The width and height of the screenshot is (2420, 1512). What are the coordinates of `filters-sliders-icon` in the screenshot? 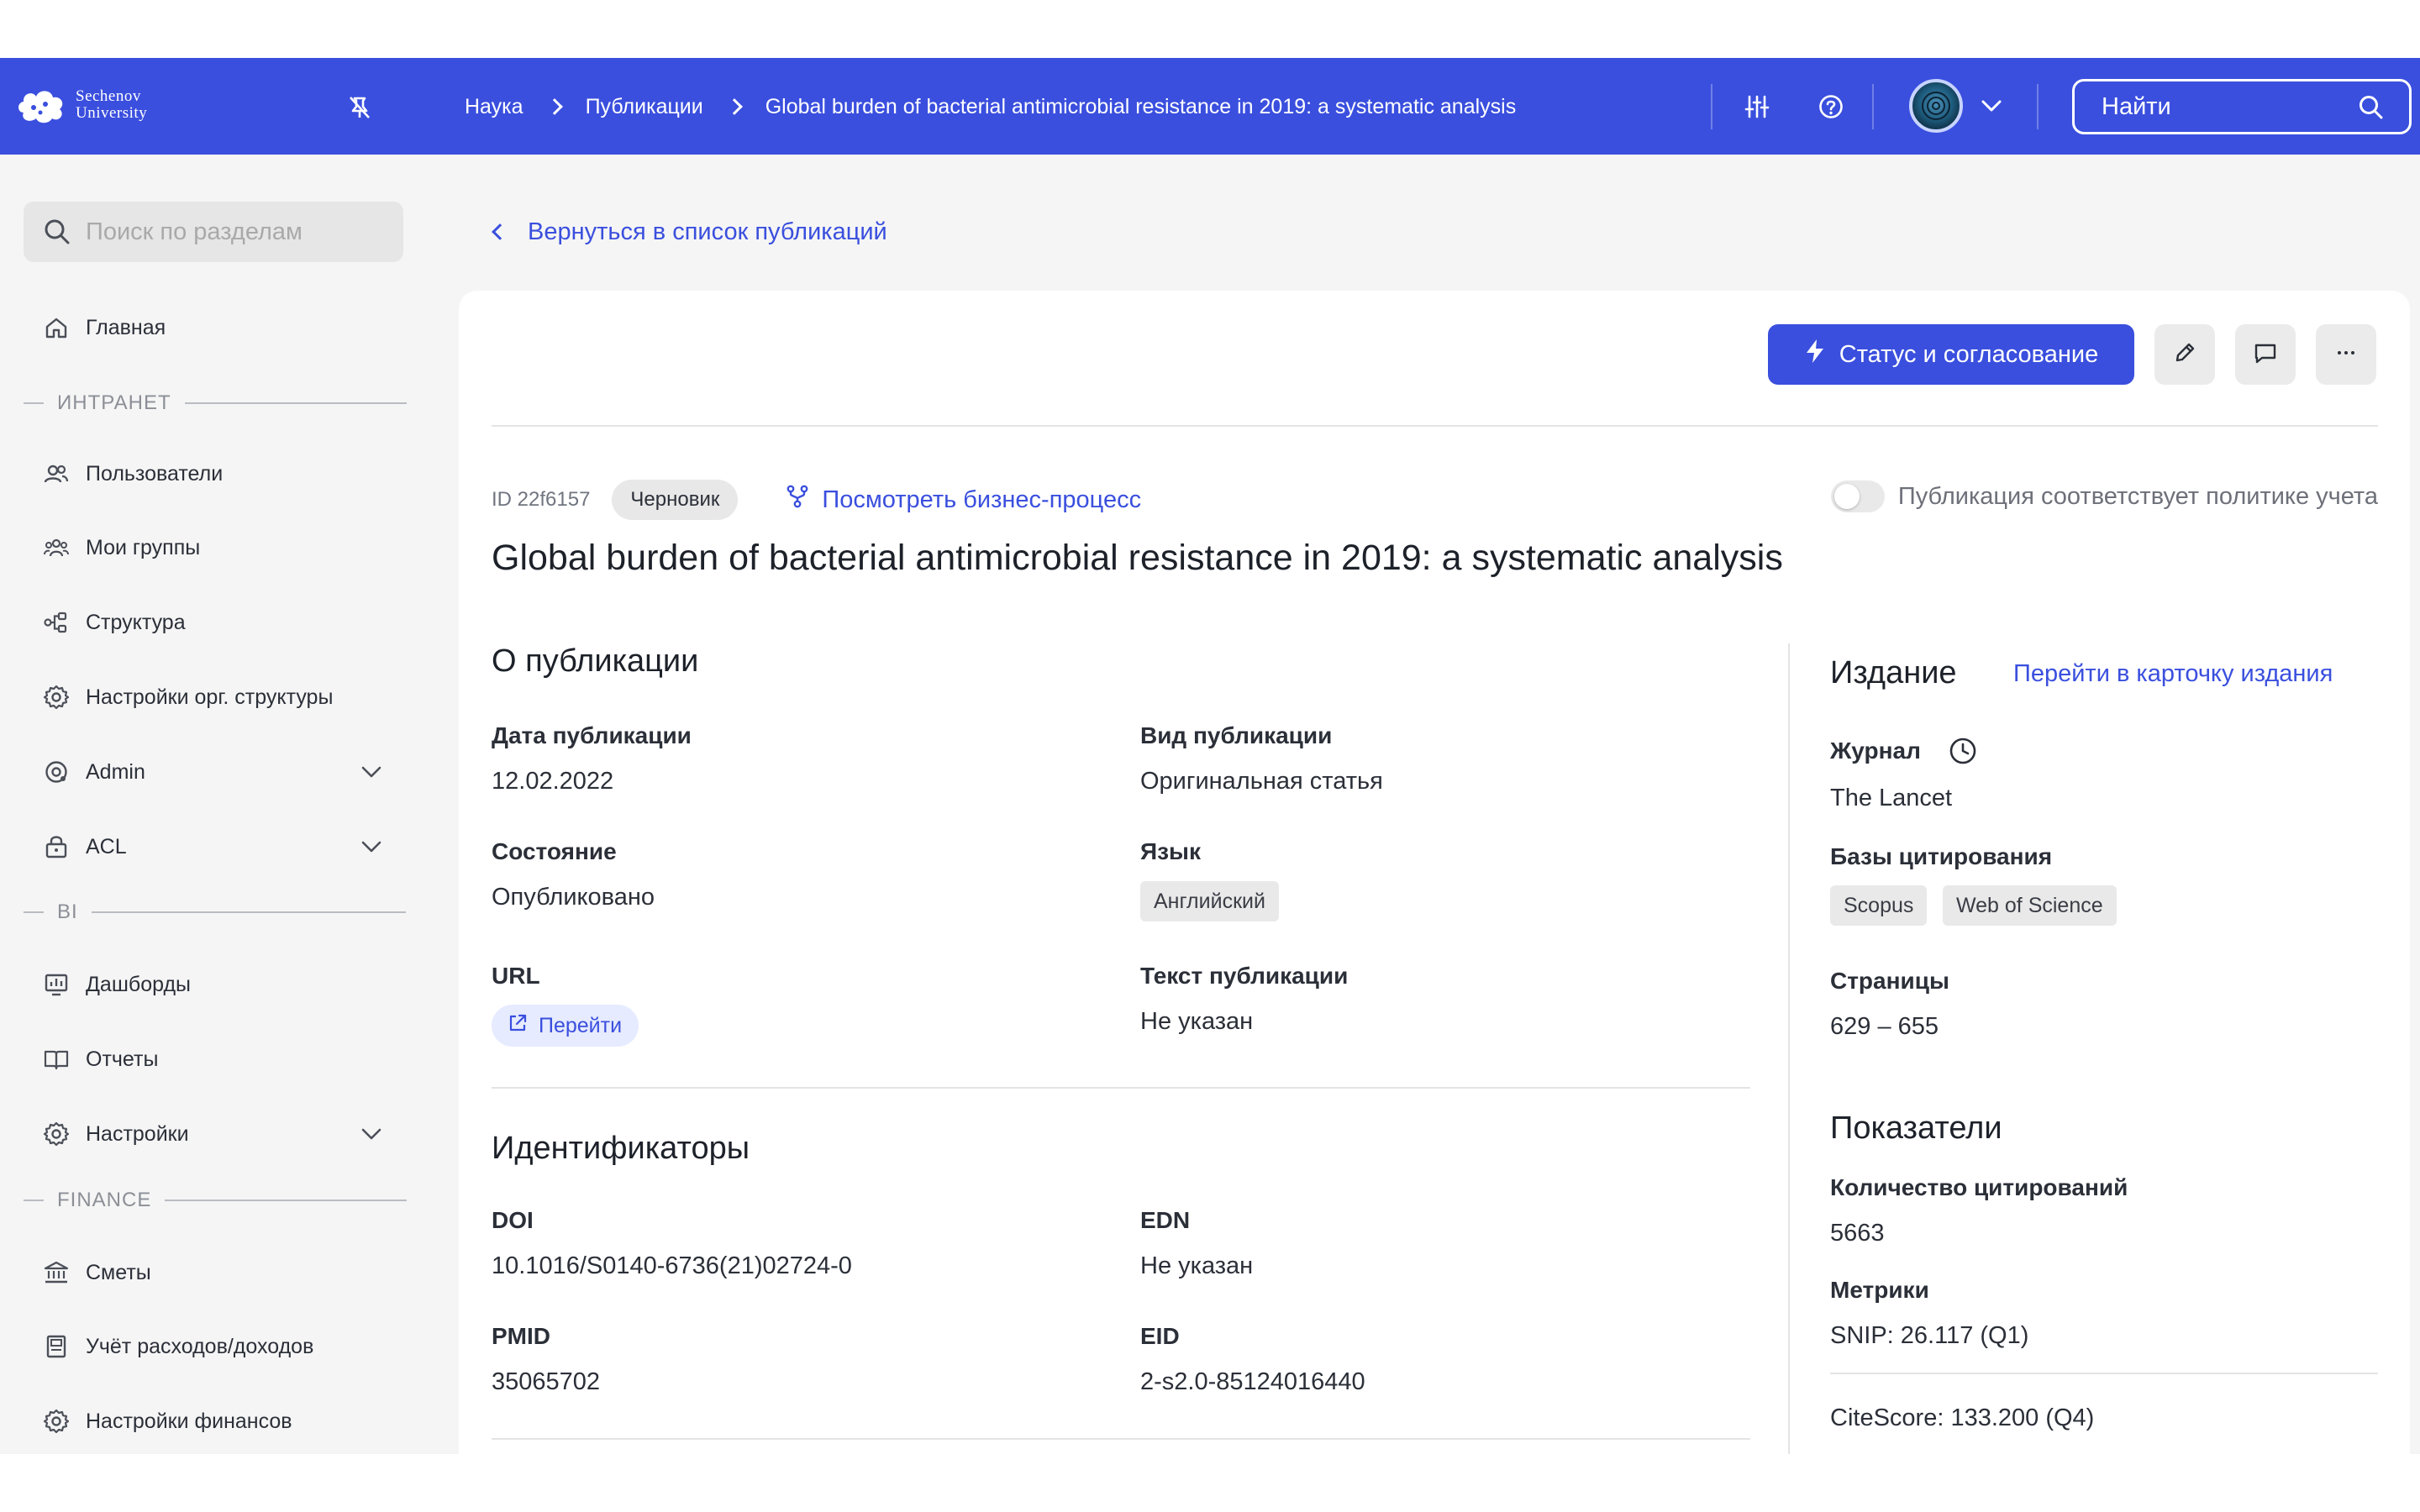 It's located at (1757, 106).